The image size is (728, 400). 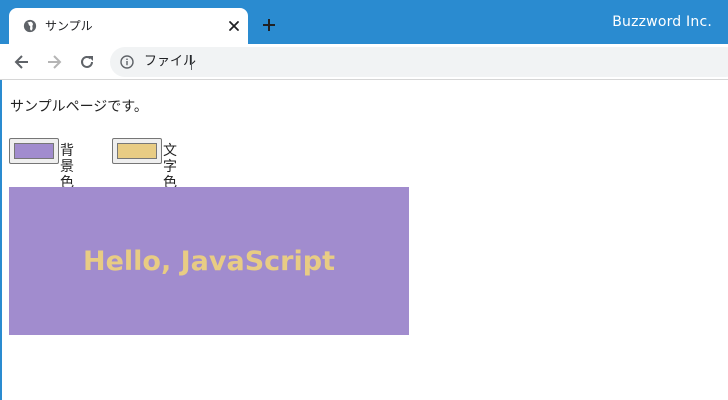 What do you see at coordinates (79, 107) in the screenshot?
I see `intro-text: サンプルページです。` at bounding box center [79, 107].